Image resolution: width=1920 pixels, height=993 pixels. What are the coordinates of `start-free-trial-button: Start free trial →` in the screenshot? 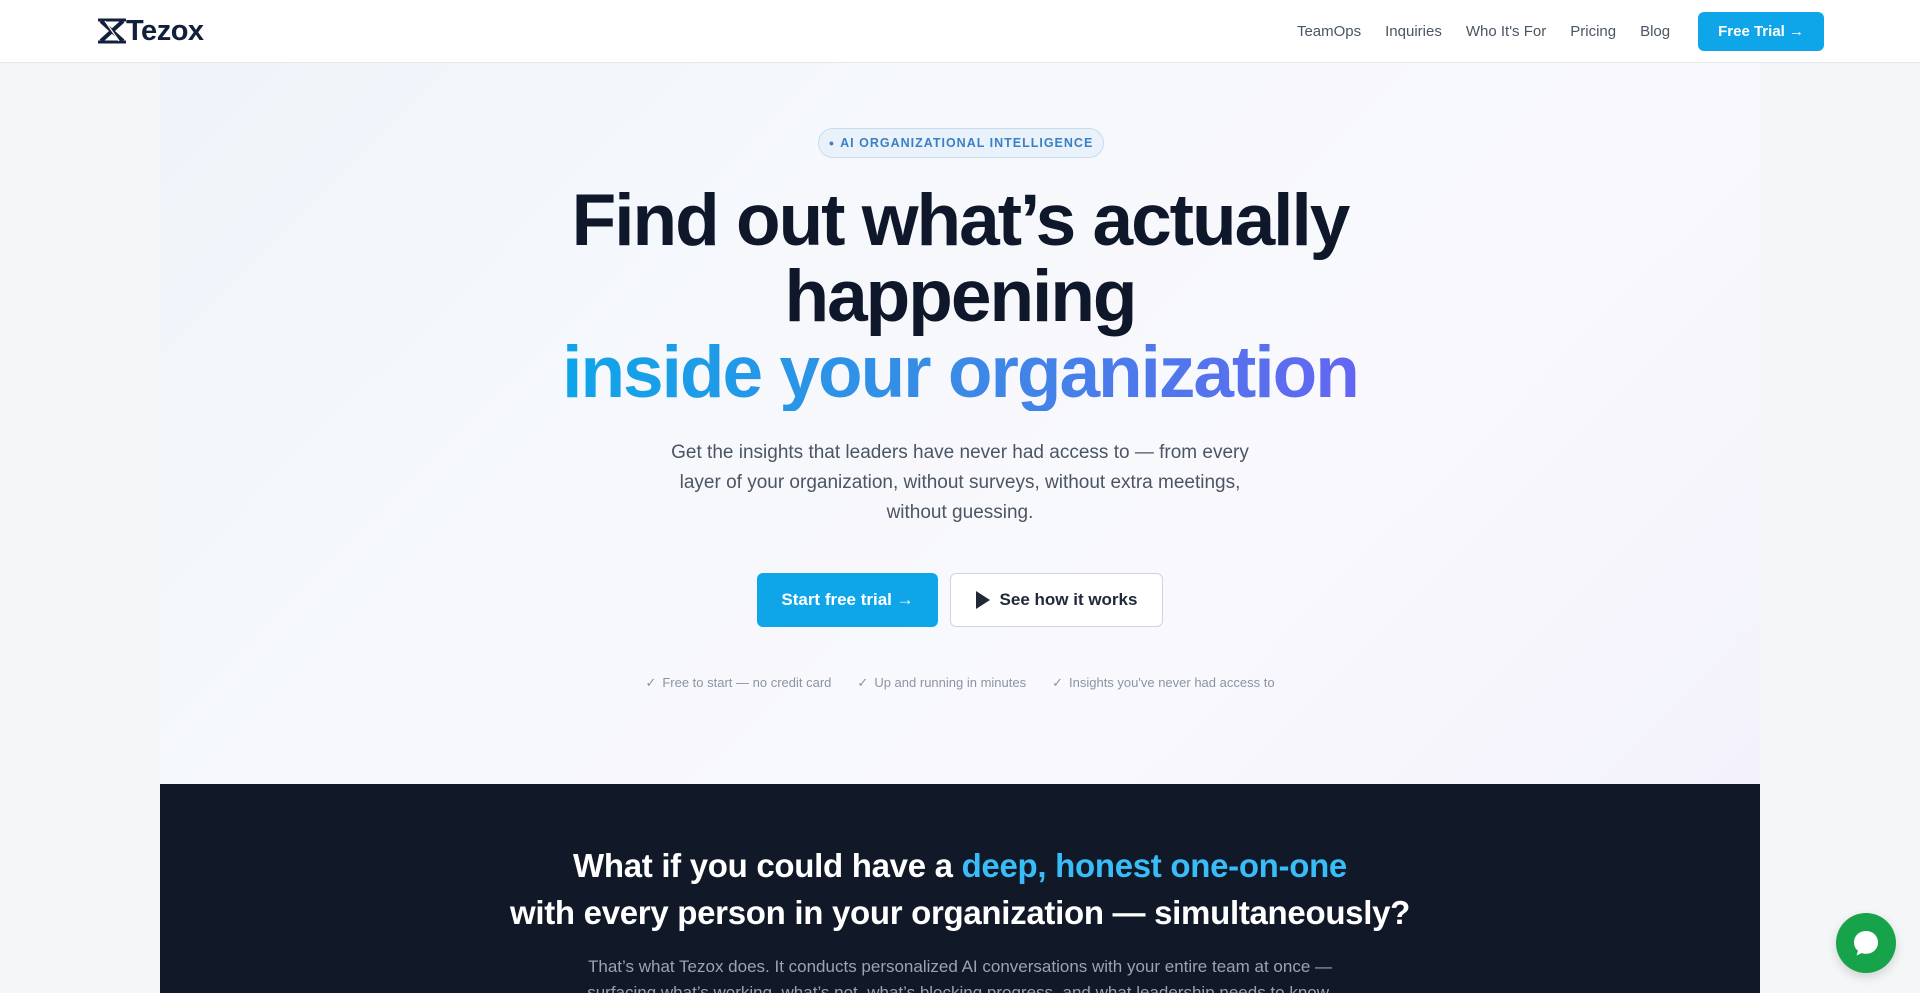 It's located at (847, 600).